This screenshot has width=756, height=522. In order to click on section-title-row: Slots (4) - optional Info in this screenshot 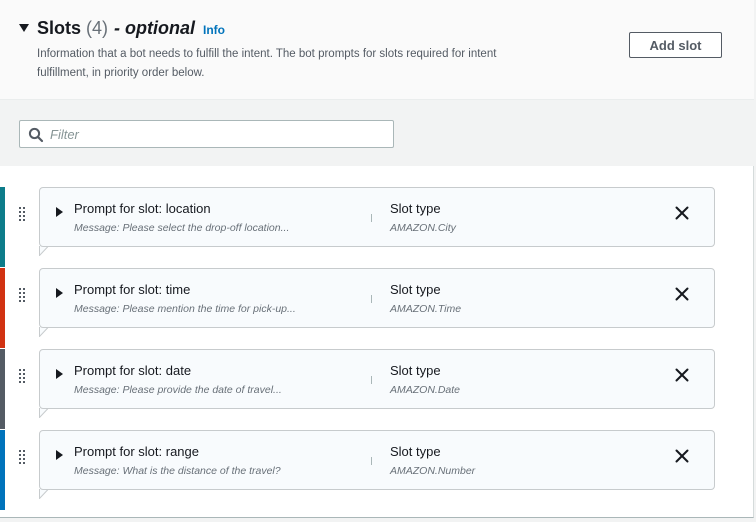, I will do `click(299, 28)`.